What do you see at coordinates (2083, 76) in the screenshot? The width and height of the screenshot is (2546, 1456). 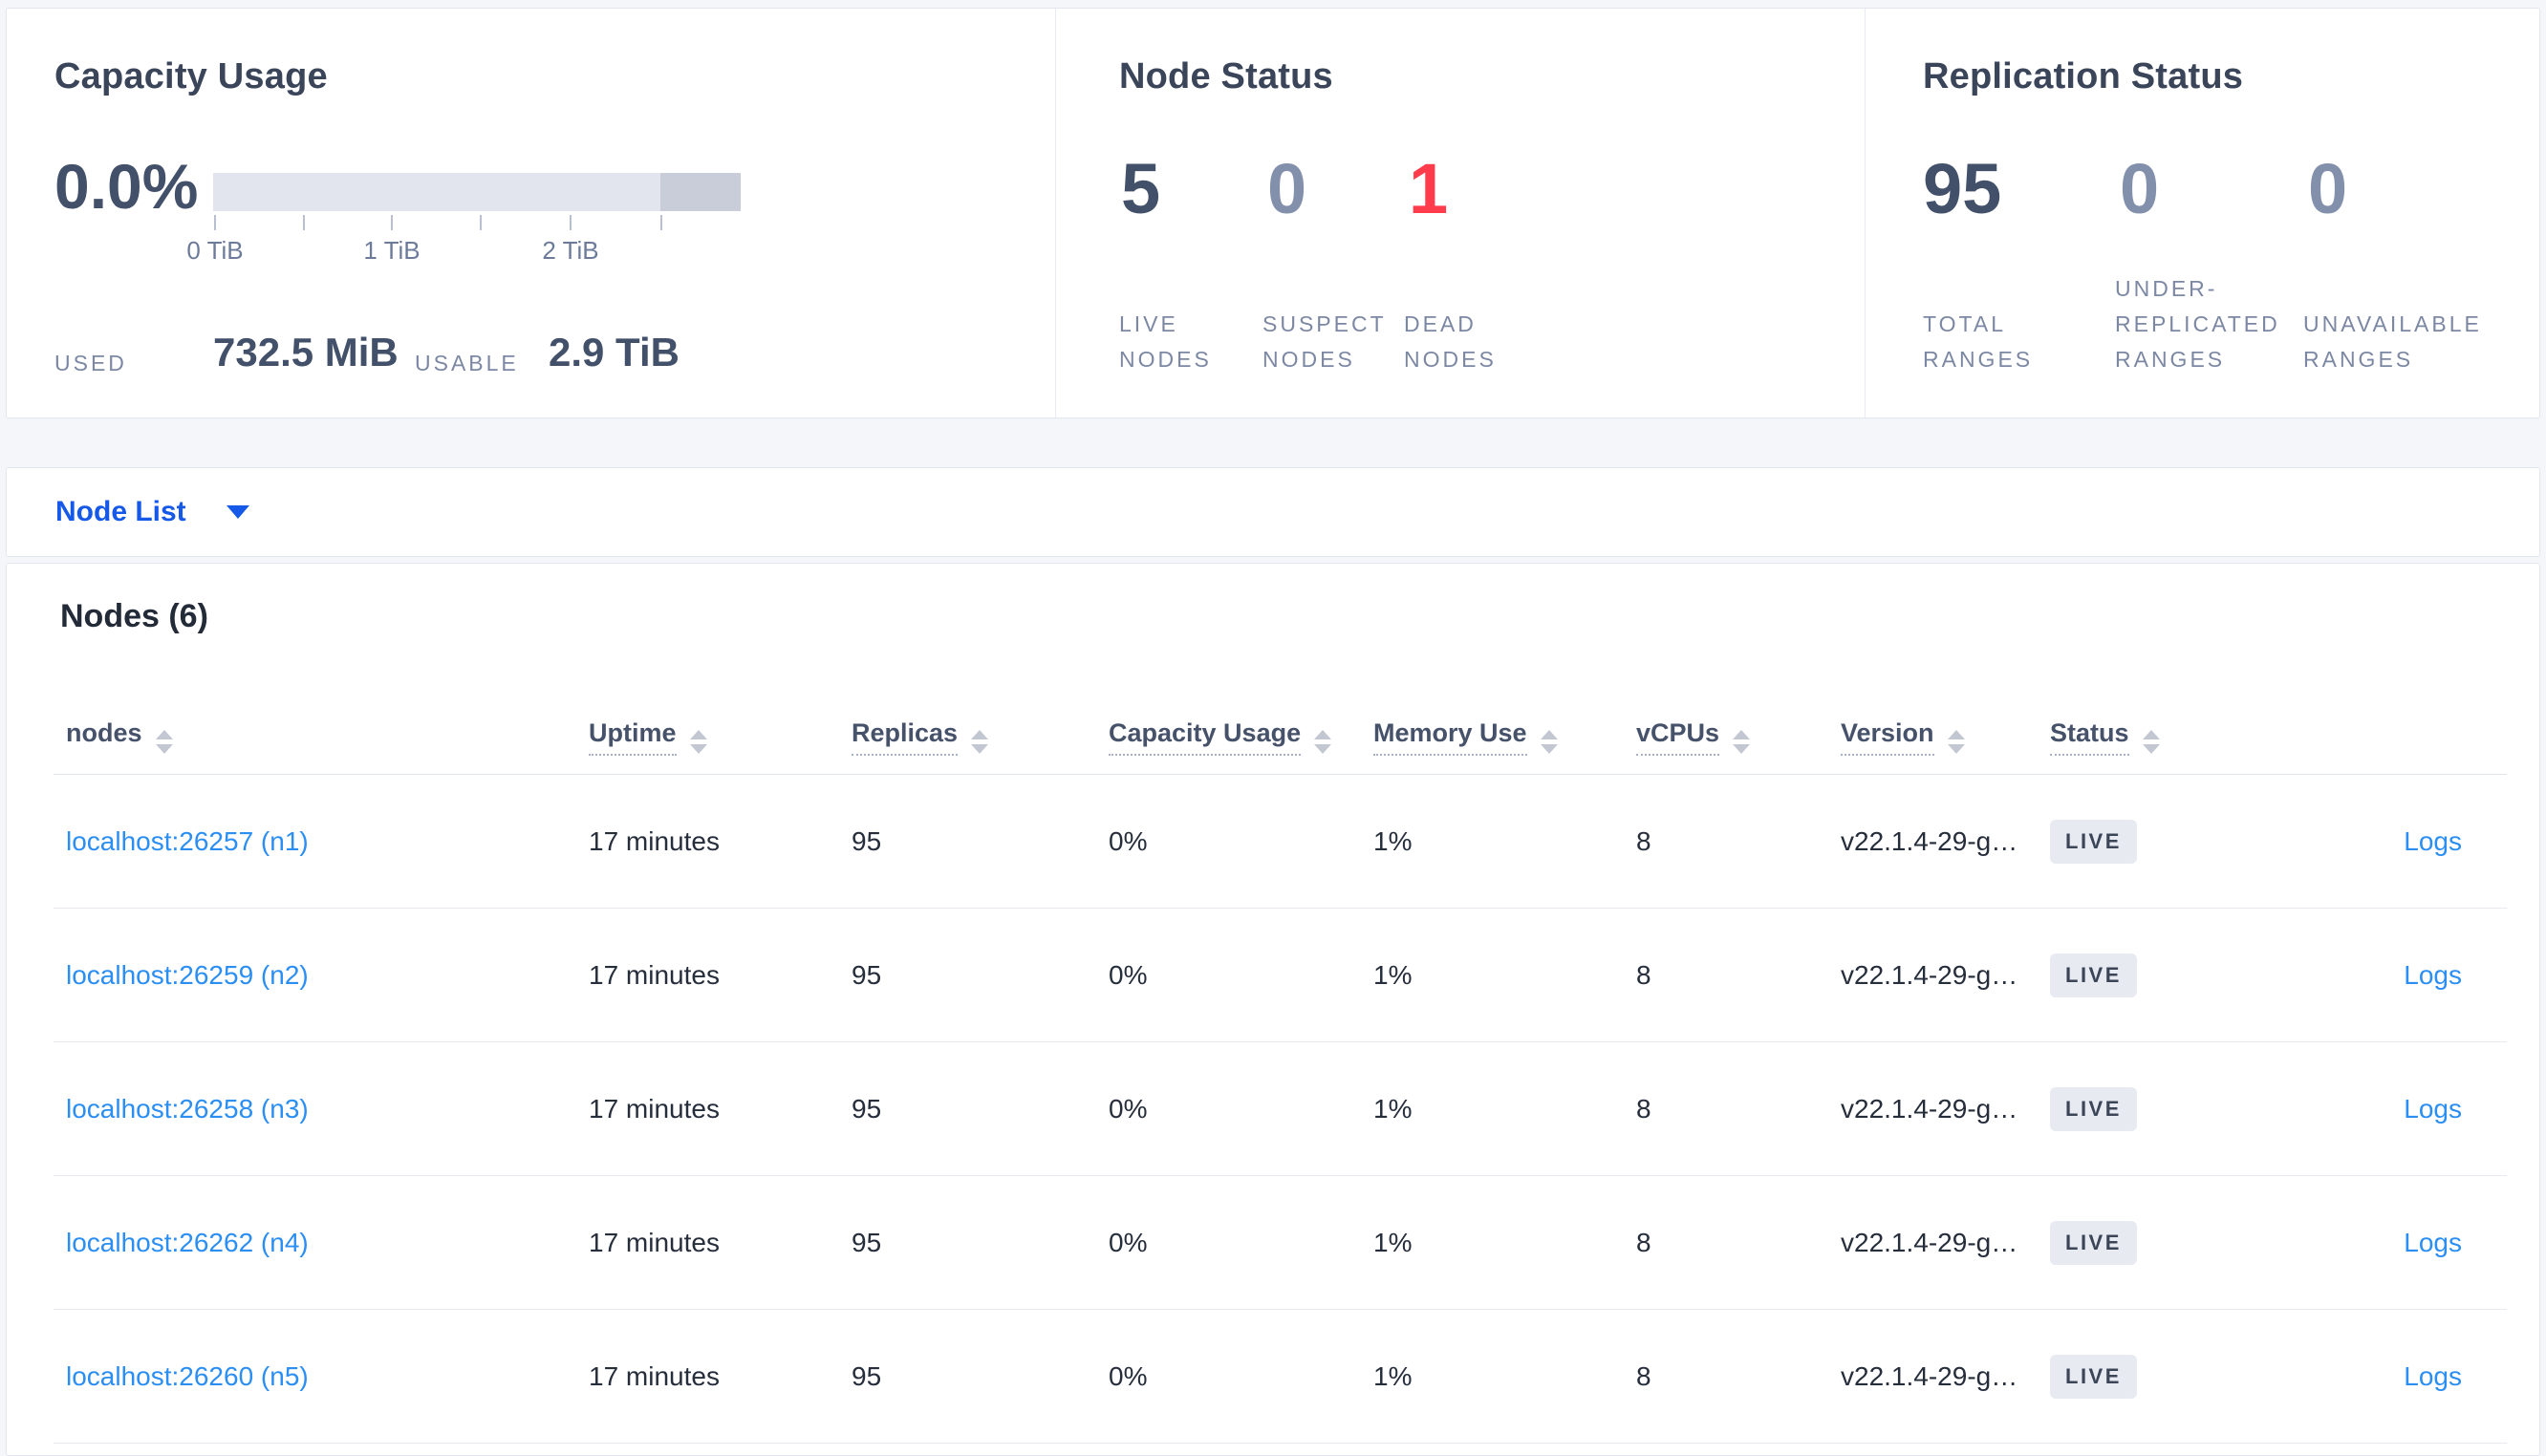 I see `replication-status-title: Replication Status` at bounding box center [2083, 76].